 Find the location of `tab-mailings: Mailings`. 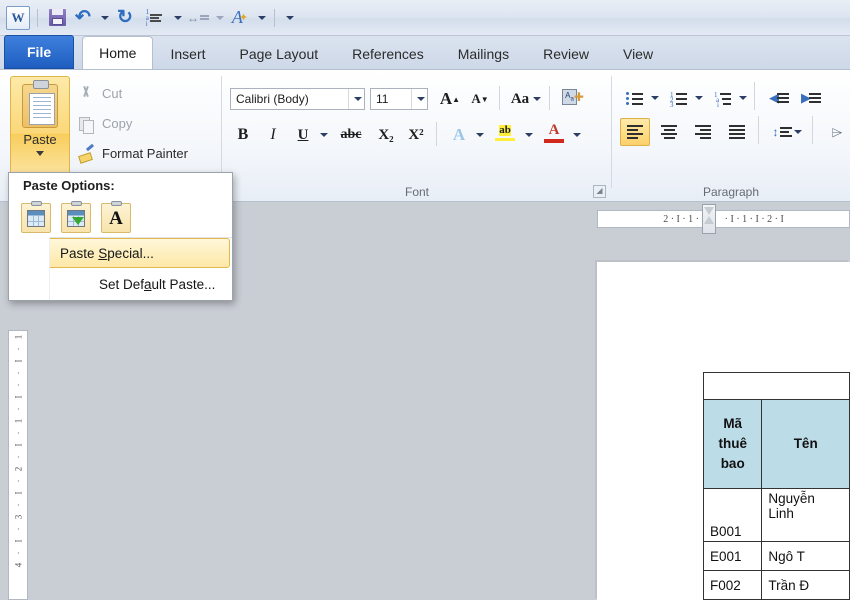

tab-mailings: Mailings is located at coordinates (483, 53).